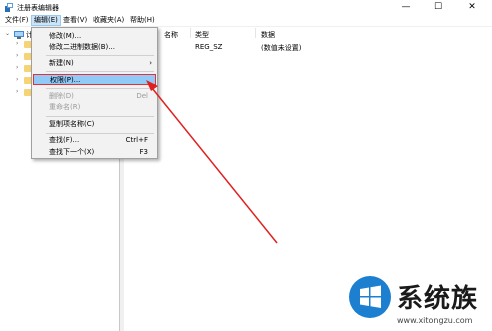 The width and height of the screenshot is (492, 331). Describe the element at coordinates (435, 320) in the screenshot. I see `watermark-url: www.xitongzu.com` at that location.